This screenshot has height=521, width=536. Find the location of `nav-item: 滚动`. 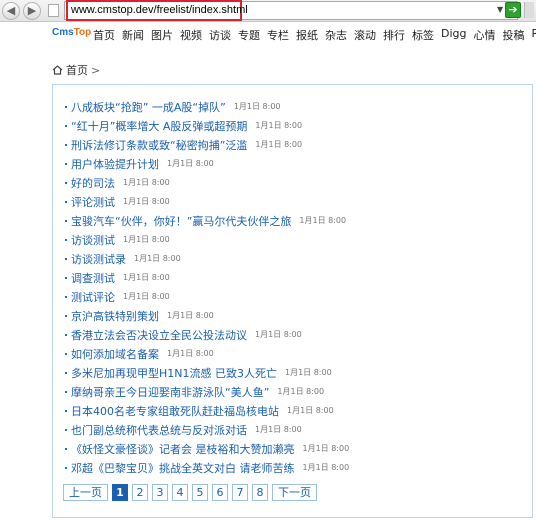

nav-item: 滚动 is located at coordinates (365, 35).